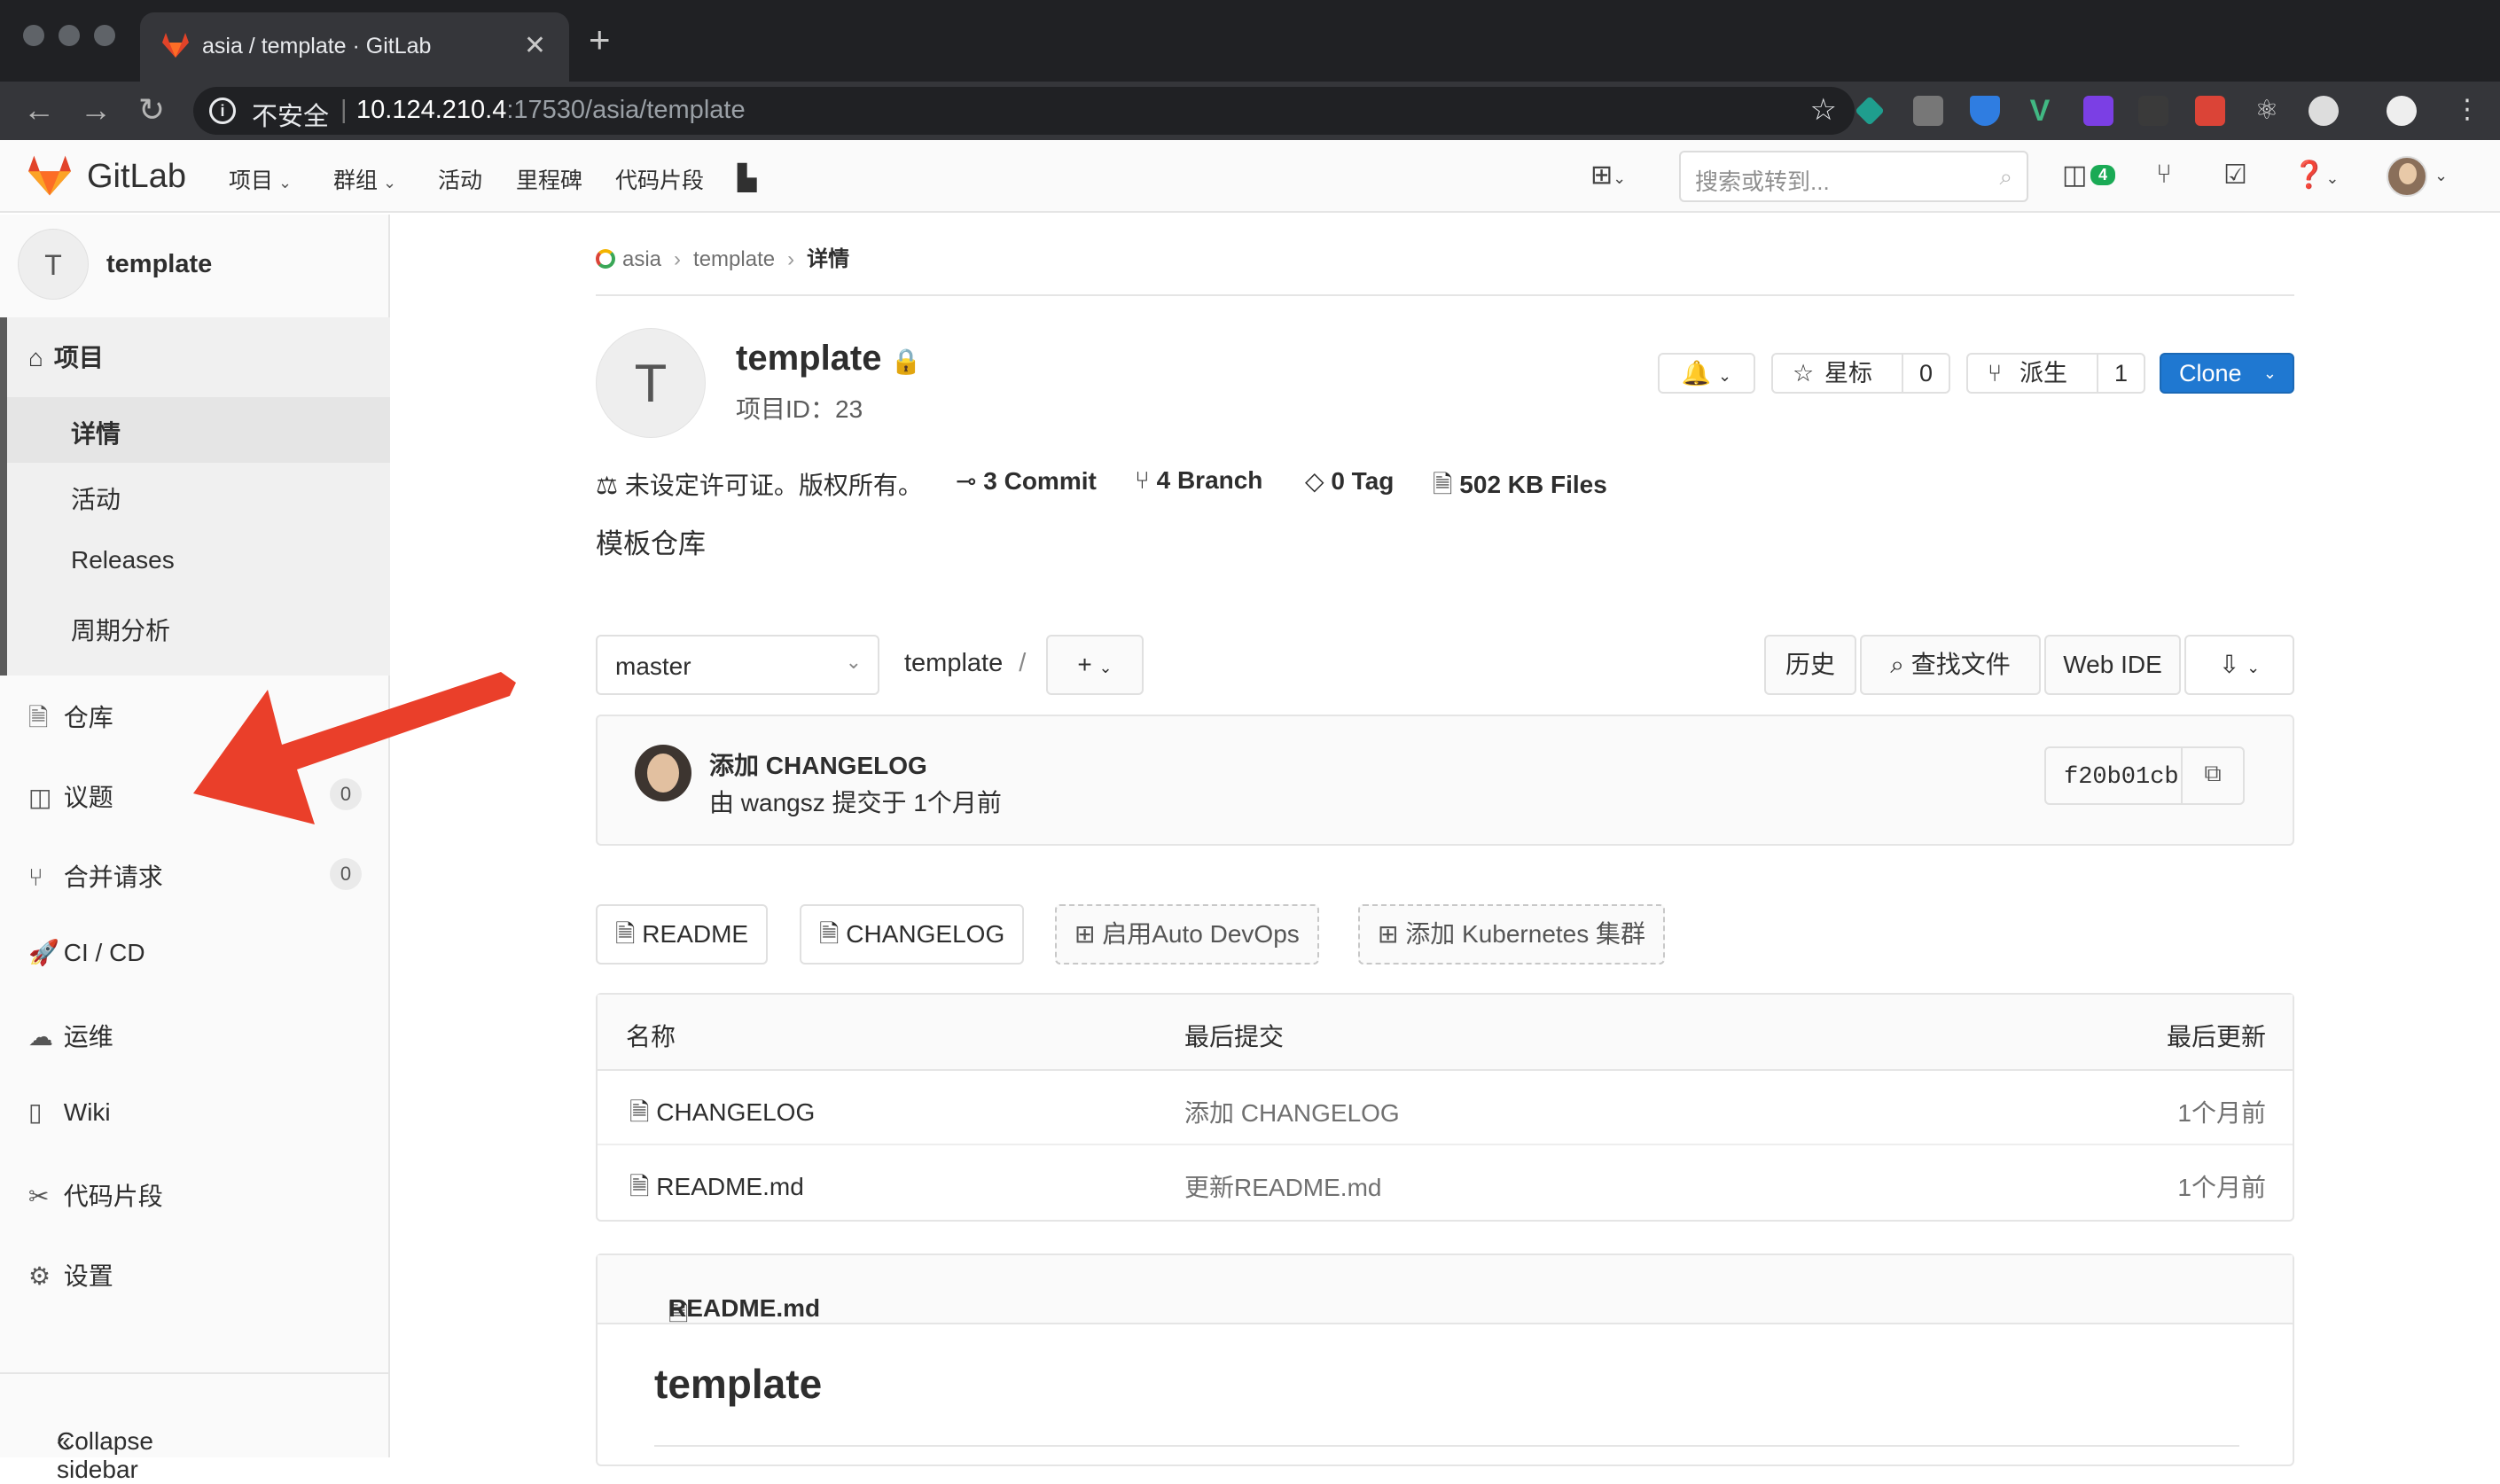  What do you see at coordinates (828, 259) in the screenshot?
I see `breadcrumb-current: 详情` at bounding box center [828, 259].